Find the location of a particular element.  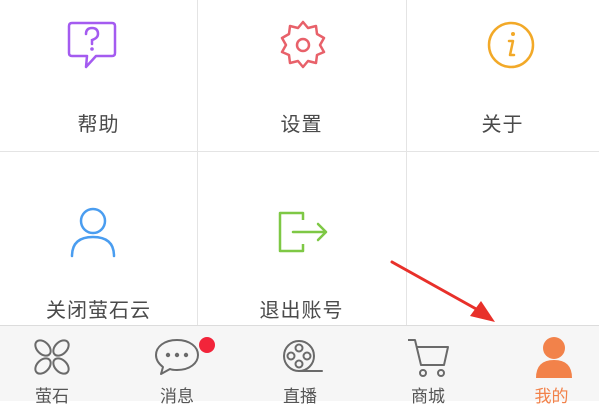

menu-item-about: 关于 is located at coordinates (502, 75).